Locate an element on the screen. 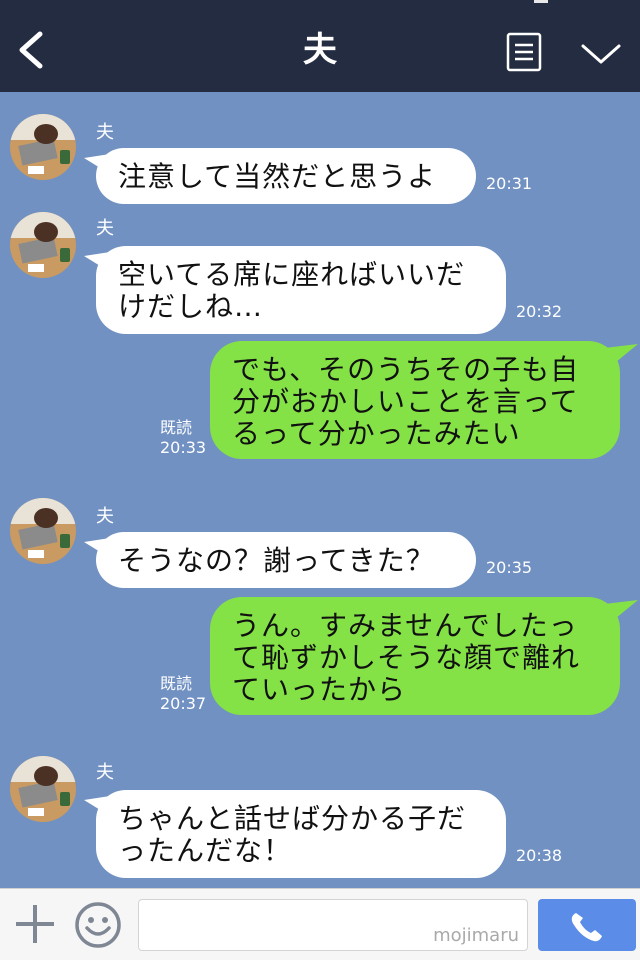 The image size is (640, 960). message-line: 注意して当然だと思うよ is located at coordinates (277, 176).